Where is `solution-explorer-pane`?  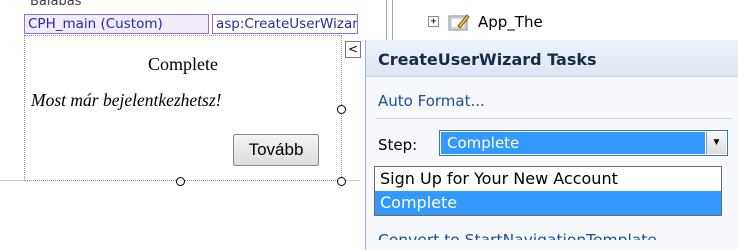
solution-explorer-pane is located at coordinates (679, 20).